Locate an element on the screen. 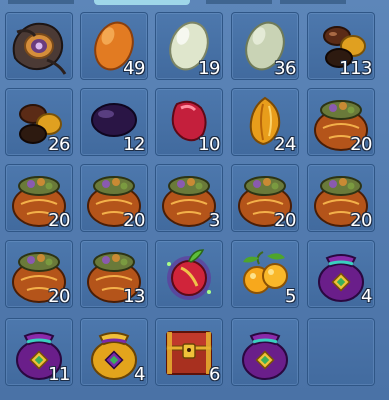 This screenshot has width=389, height=400. inventory-slot-17: 13 is located at coordinates (114, 274).